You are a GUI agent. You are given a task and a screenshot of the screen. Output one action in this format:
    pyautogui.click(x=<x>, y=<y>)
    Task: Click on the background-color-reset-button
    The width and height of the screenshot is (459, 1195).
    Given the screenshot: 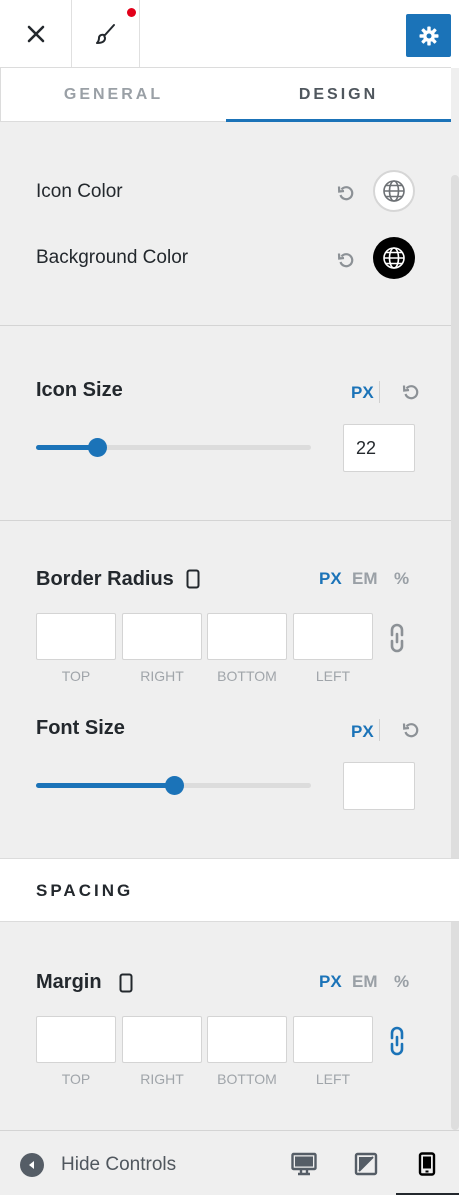 What is the action you would take?
    pyautogui.click(x=346, y=260)
    